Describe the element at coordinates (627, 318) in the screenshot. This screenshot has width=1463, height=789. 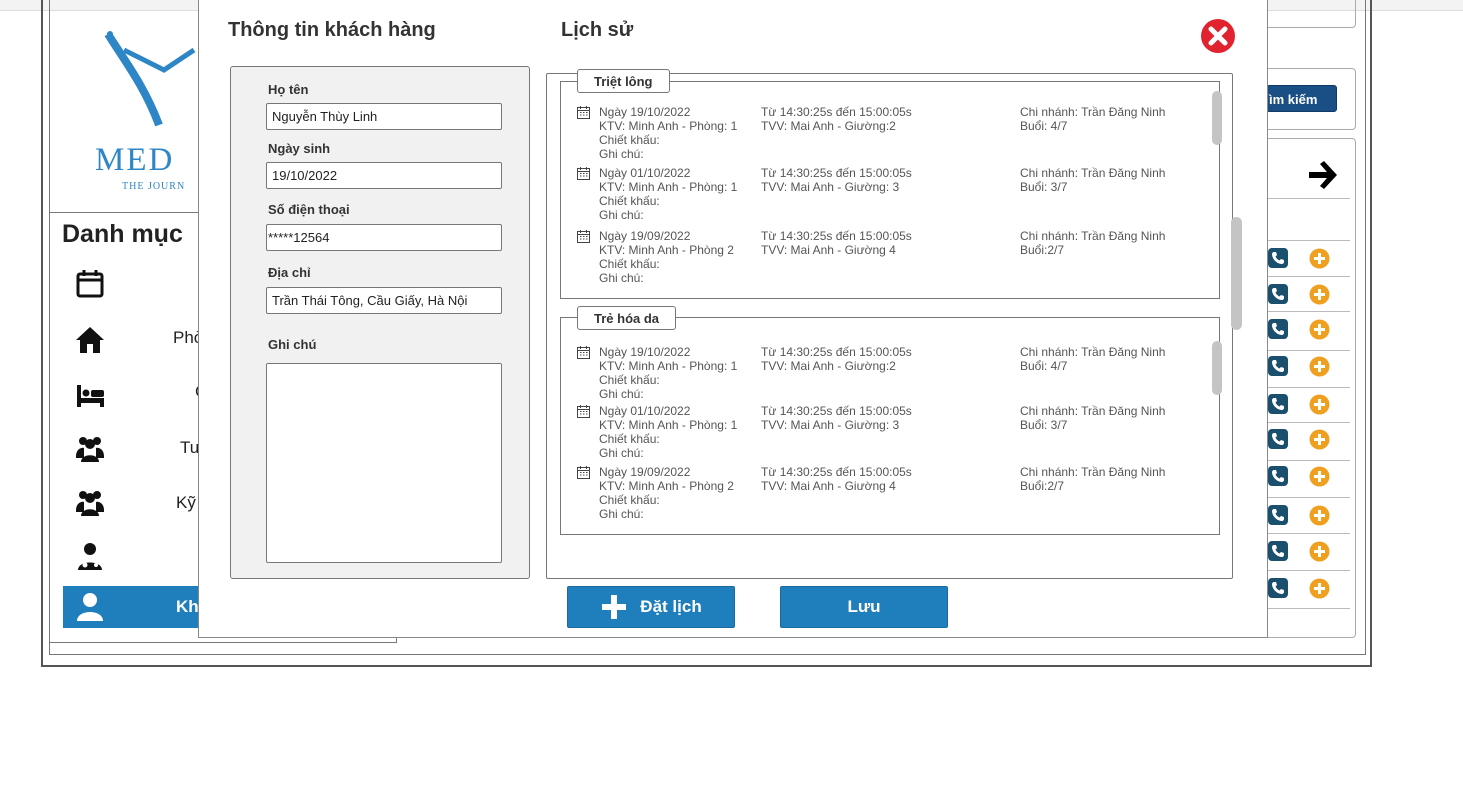
I see `group-title: Trẻ hóa da` at that location.